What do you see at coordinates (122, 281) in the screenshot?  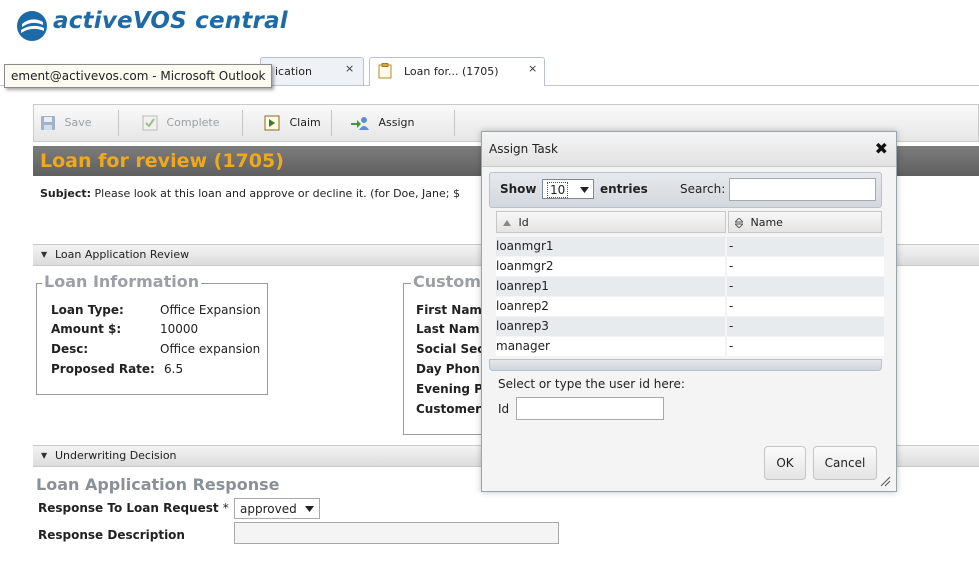 I see `fieldset-legend: Loan Information` at bounding box center [122, 281].